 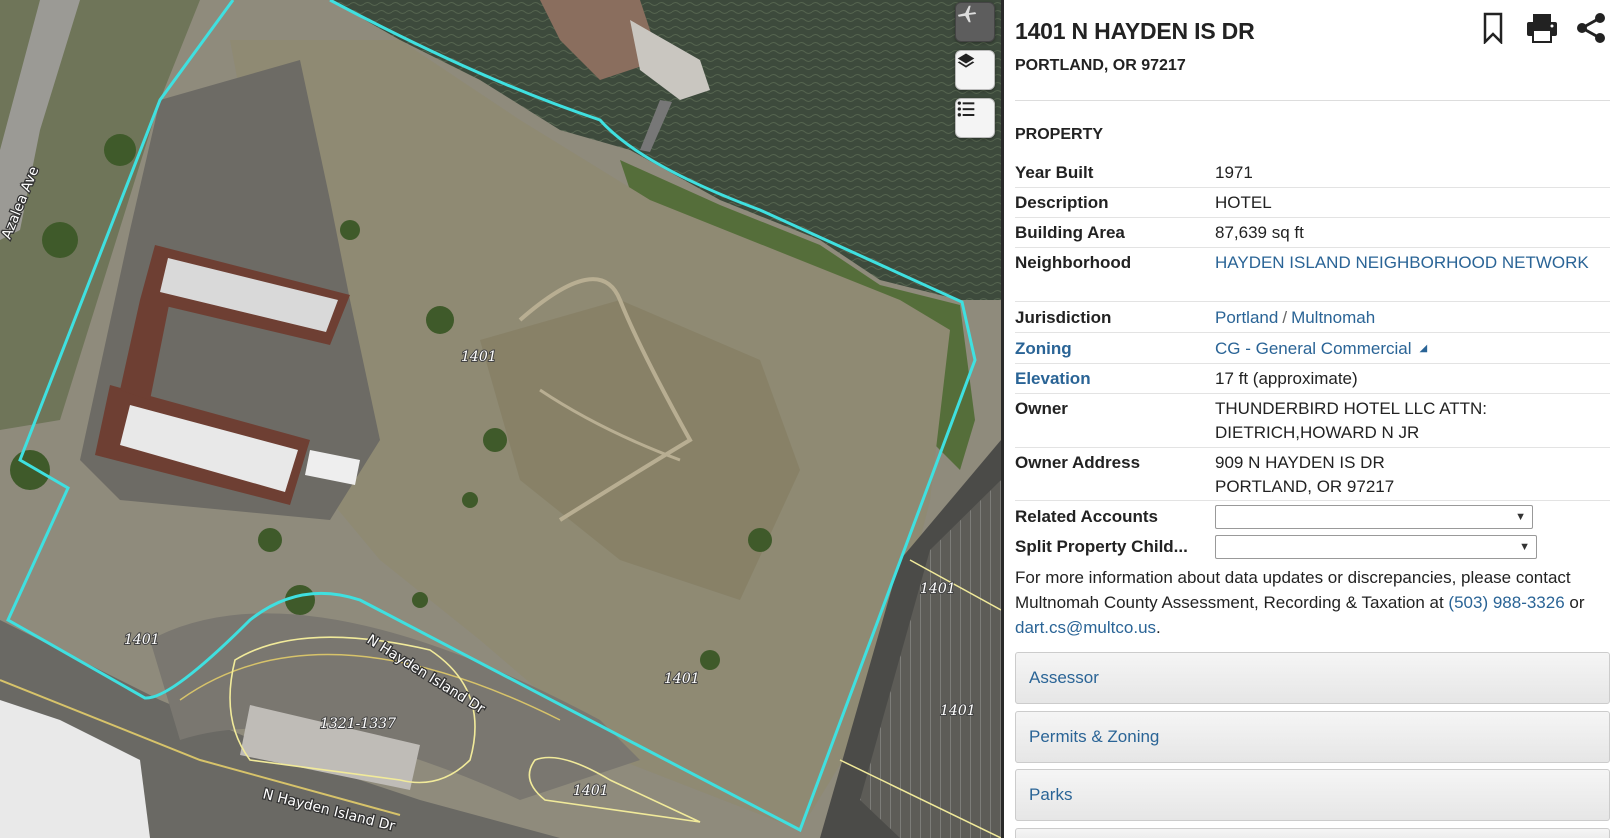 What do you see at coordinates (966, 109) in the screenshot?
I see `list-icon` at bounding box center [966, 109].